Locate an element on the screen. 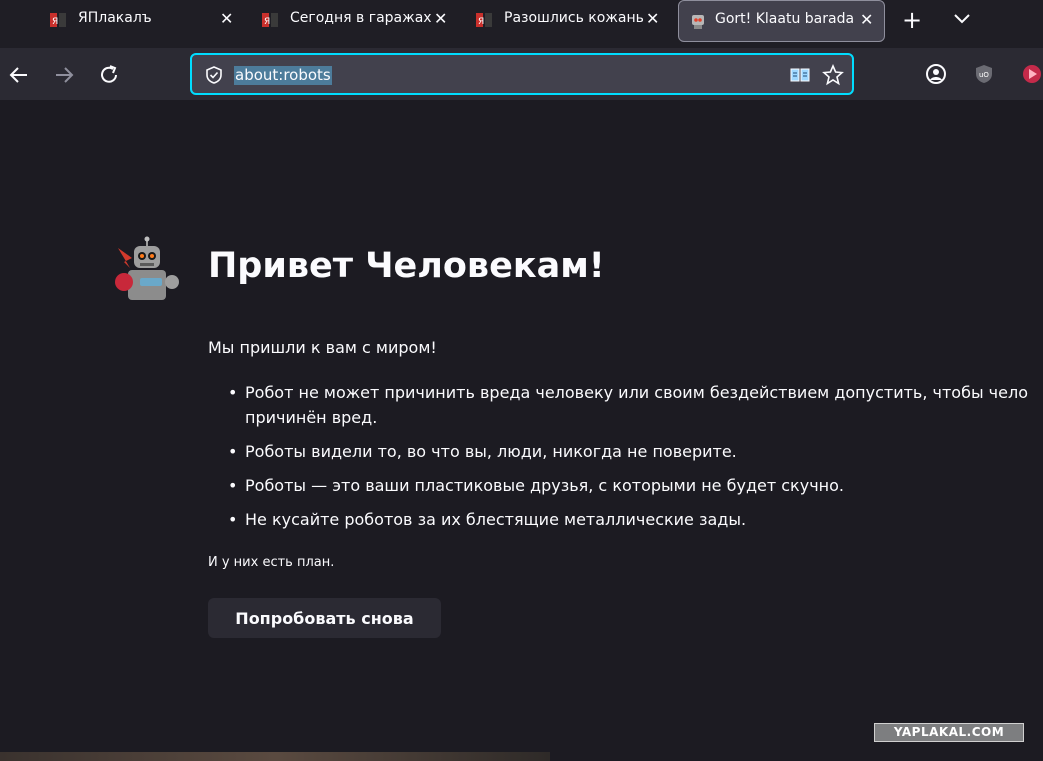  account-icon is located at coordinates (936, 74).